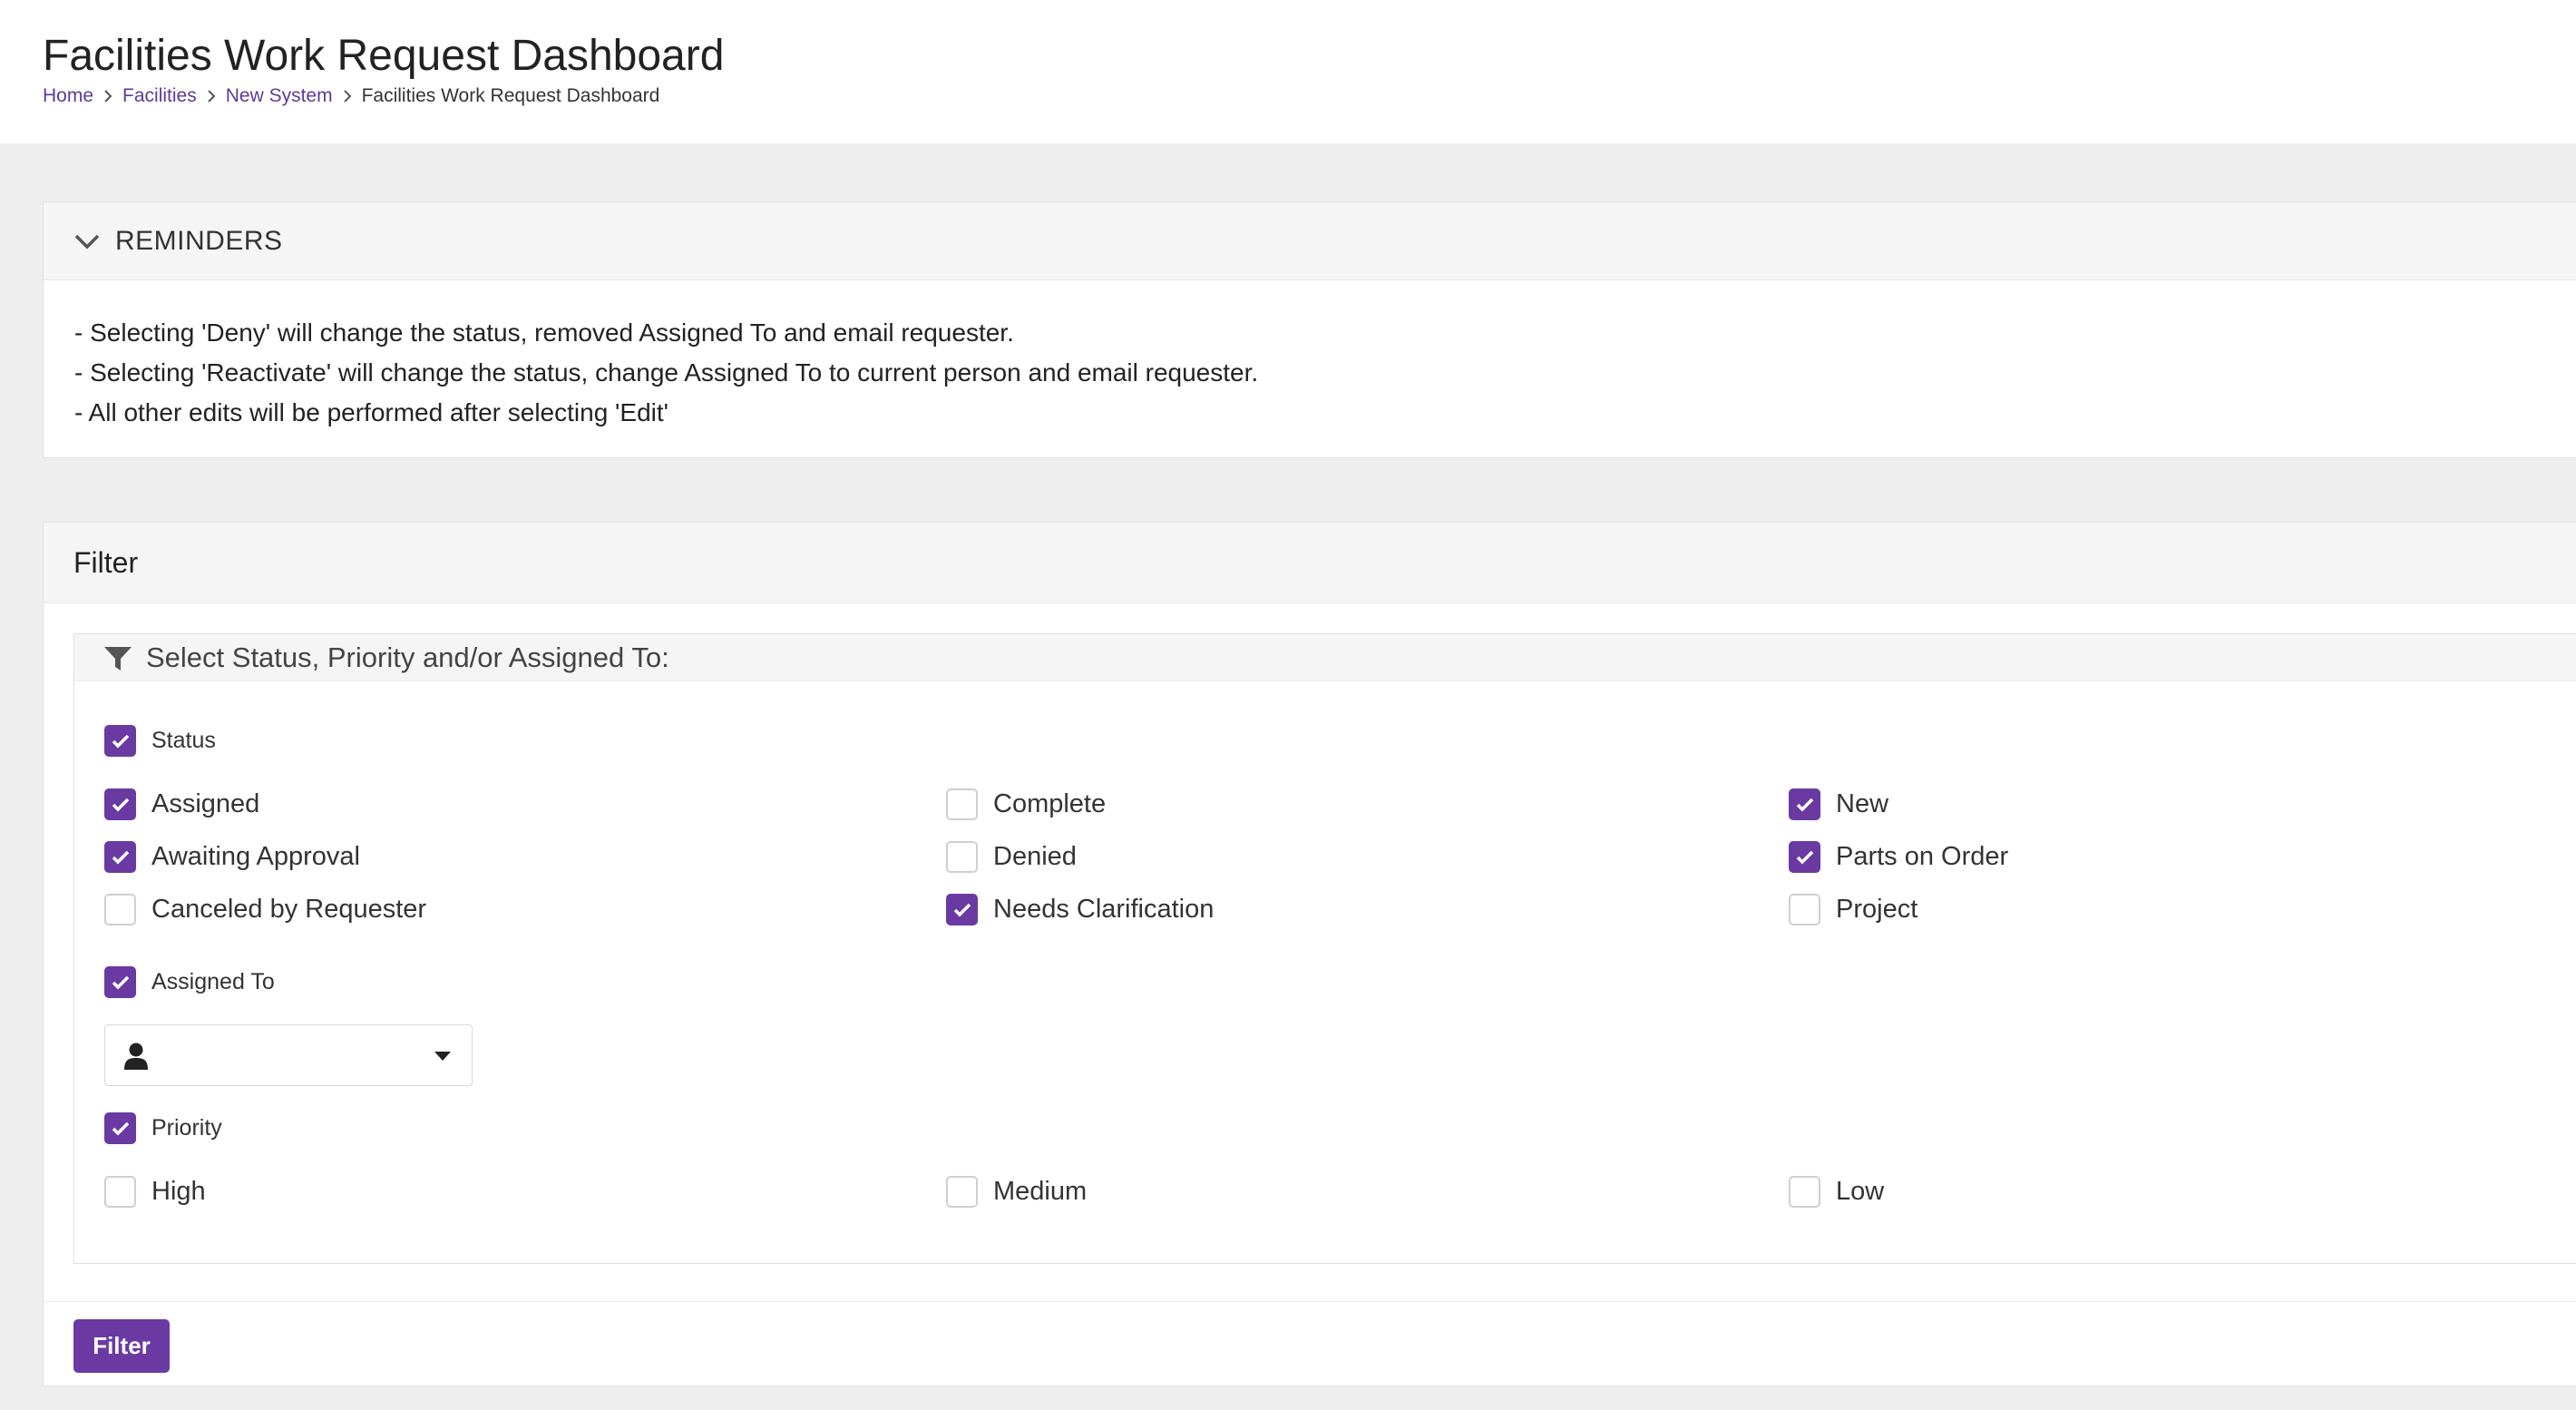  I want to click on assigned-to-group-label: Assigned To, so click(213, 981).